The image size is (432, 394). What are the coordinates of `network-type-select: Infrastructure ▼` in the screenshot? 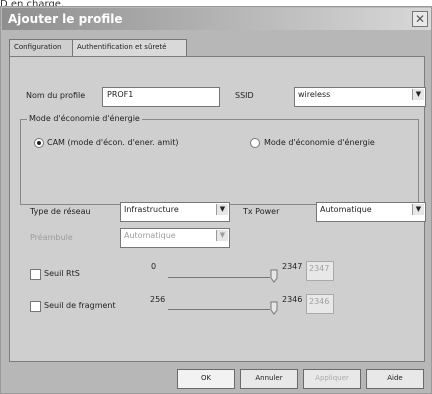 It's located at (175, 212).